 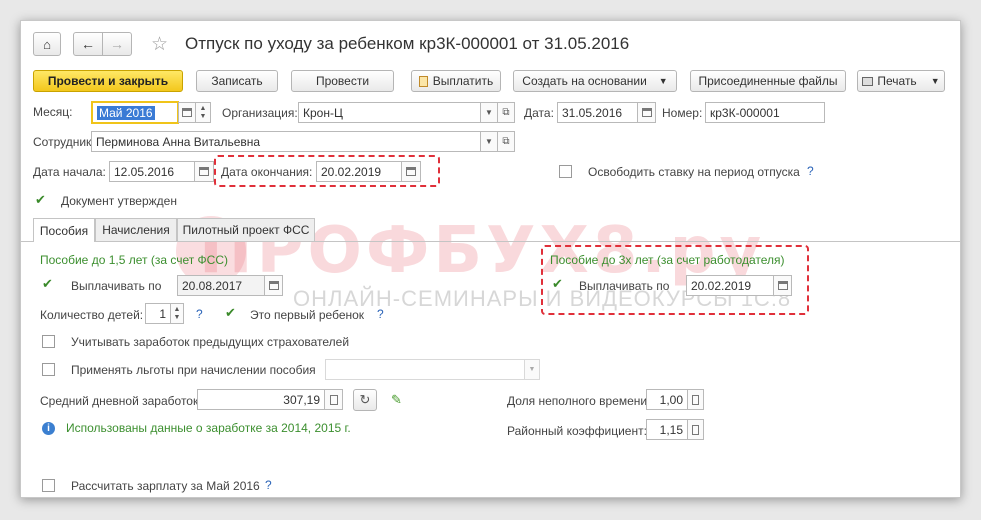 I want to click on organization-open-button: ⧉, so click(x=506, y=112).